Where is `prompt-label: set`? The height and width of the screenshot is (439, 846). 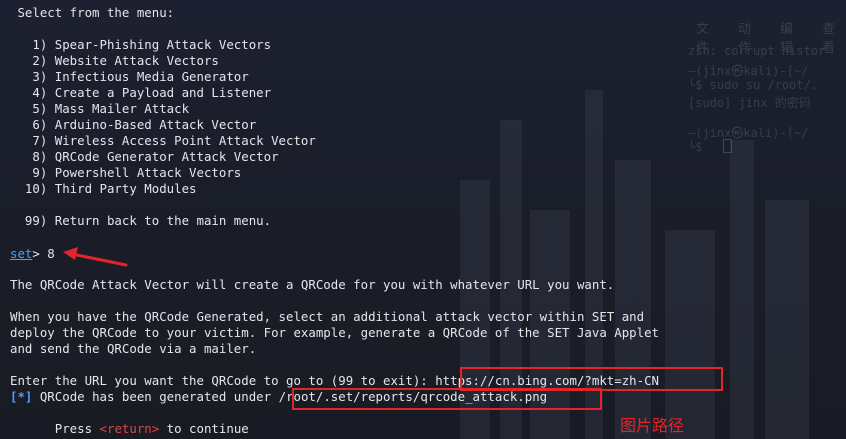
prompt-label: set is located at coordinates (21, 253).